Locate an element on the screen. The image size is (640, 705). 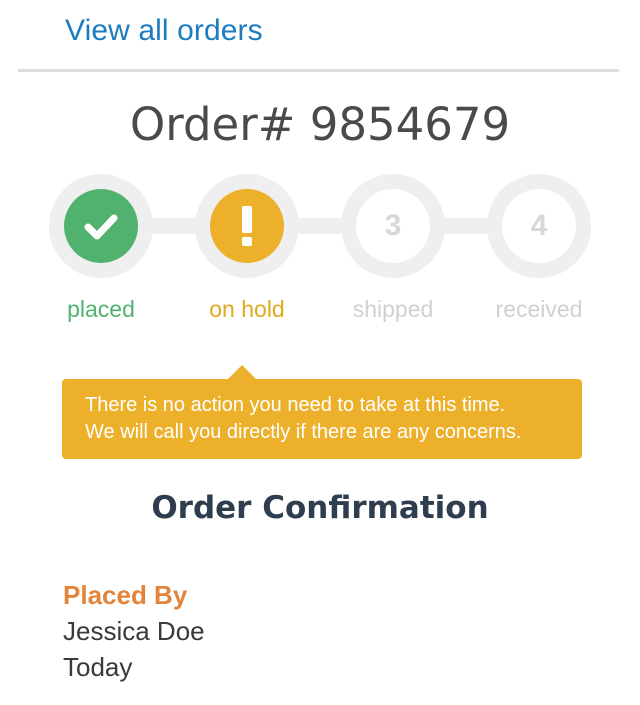
view-all-orders-link: View all orders is located at coordinates (164, 31).